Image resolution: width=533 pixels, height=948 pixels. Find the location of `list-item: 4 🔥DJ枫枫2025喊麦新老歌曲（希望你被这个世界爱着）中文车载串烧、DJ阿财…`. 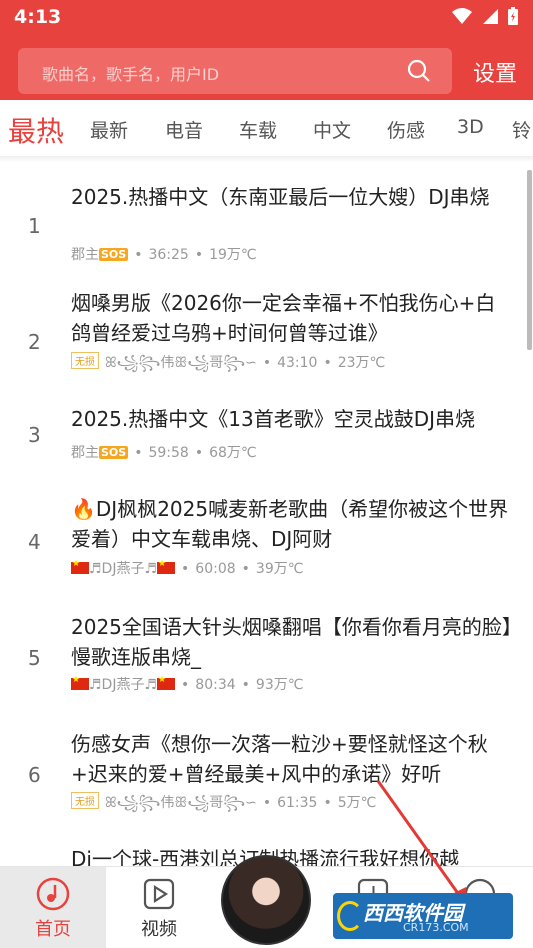

list-item: 4 🔥DJ枫枫2025喊麦新老歌曲（希望你被这个世界爱着）中文车载串烧、DJ阿财… is located at coordinates (262, 547).